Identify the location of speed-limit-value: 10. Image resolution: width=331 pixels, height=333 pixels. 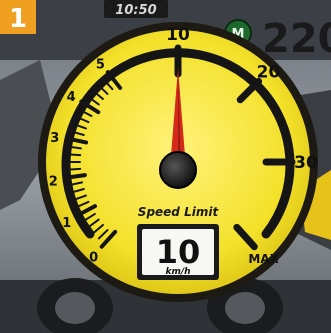
(178, 252).